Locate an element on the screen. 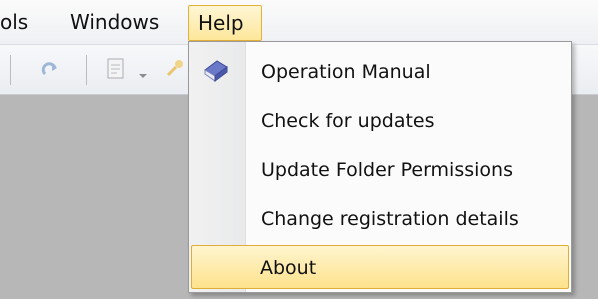 This screenshot has height=299, width=598. menu-item-change-registration-details: Change registration details is located at coordinates (380, 219).